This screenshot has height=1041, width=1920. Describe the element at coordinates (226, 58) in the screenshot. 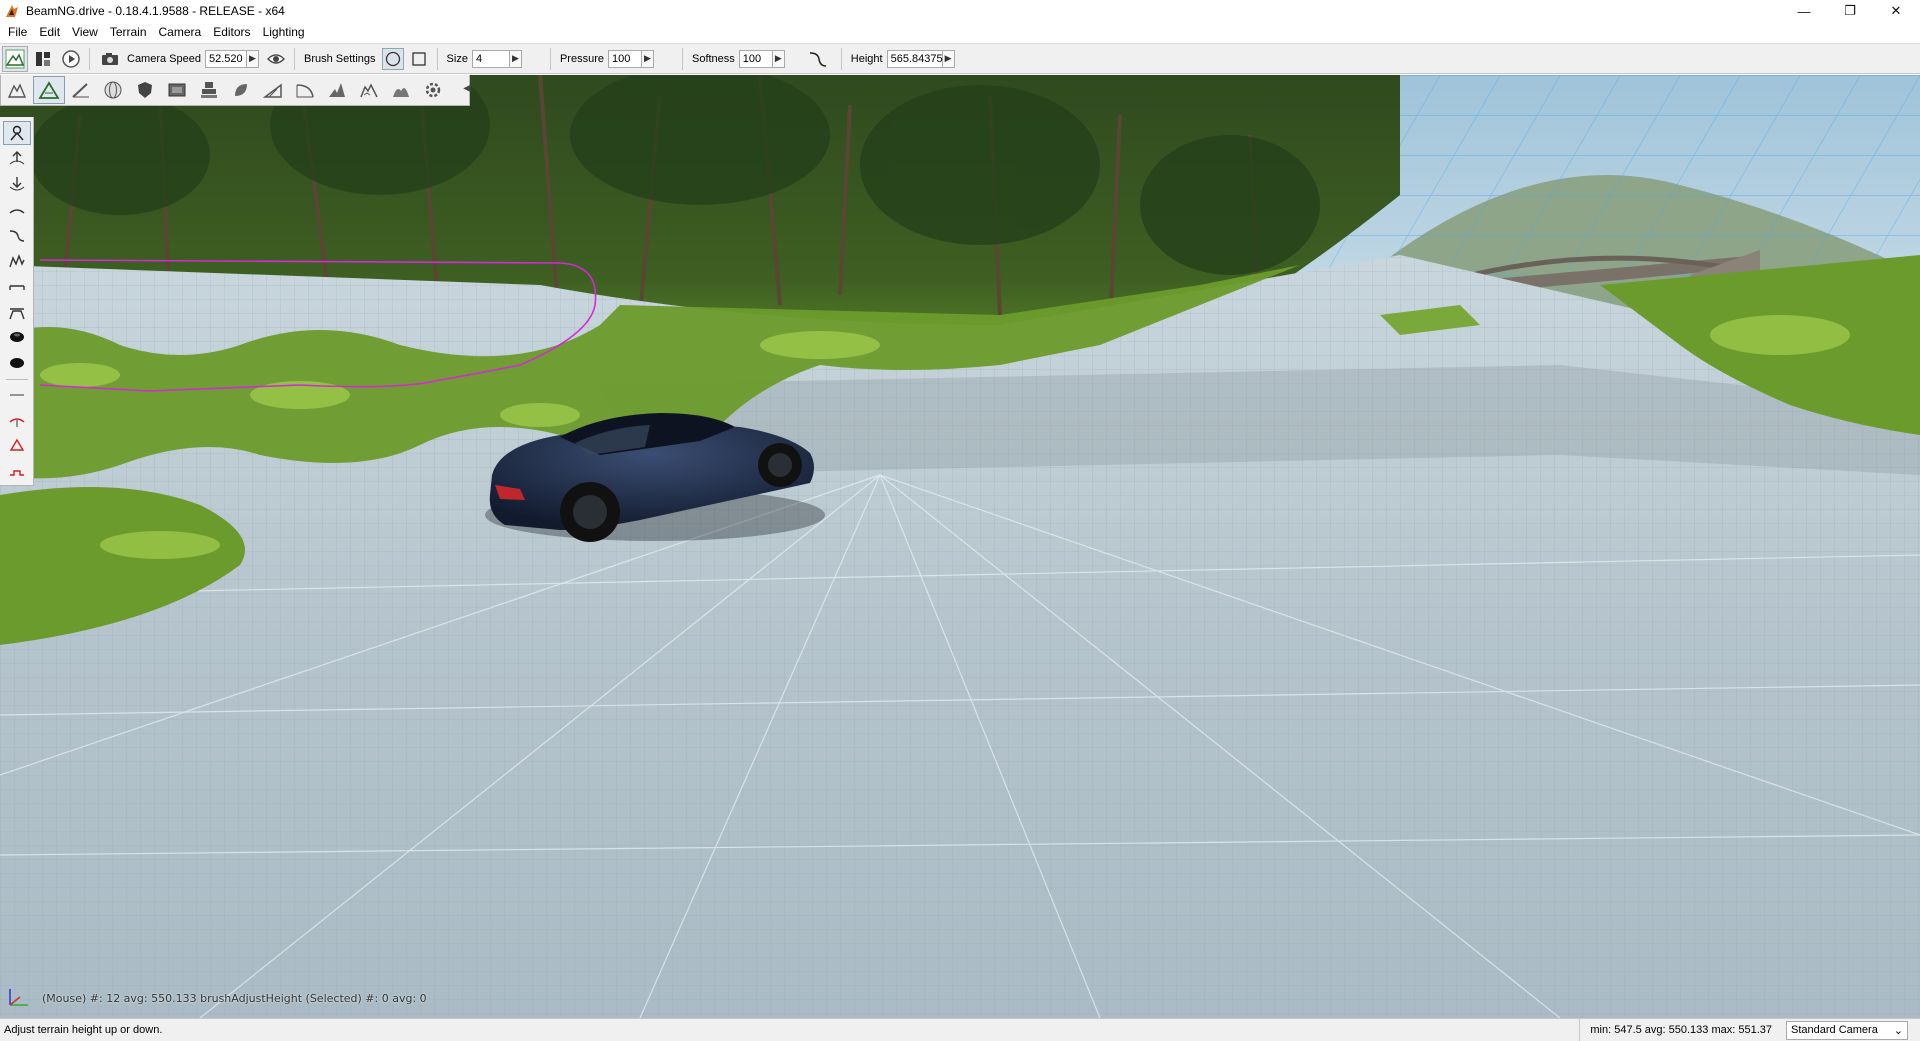

I see `camera-speed-input: 52.520` at that location.